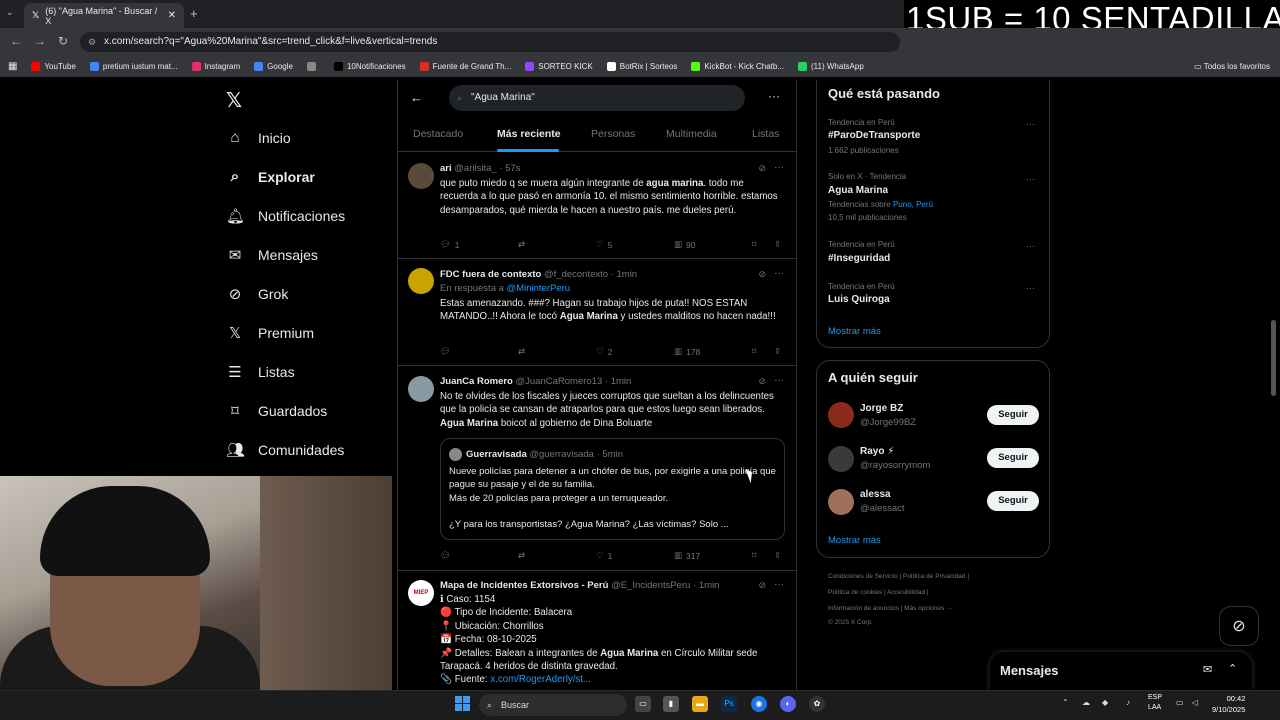  What do you see at coordinates (817, 704) in the screenshot?
I see `app-icon: ✿` at bounding box center [817, 704].